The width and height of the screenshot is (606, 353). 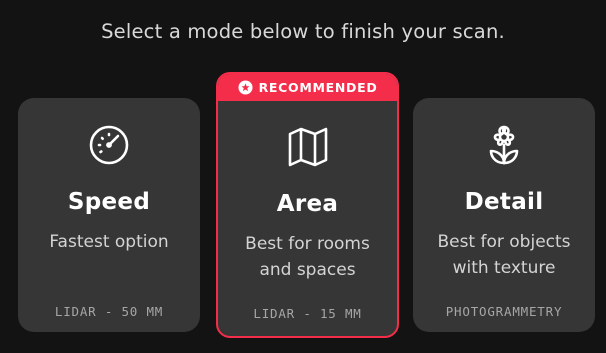 I want to click on flower-icon, so click(x=504, y=147).